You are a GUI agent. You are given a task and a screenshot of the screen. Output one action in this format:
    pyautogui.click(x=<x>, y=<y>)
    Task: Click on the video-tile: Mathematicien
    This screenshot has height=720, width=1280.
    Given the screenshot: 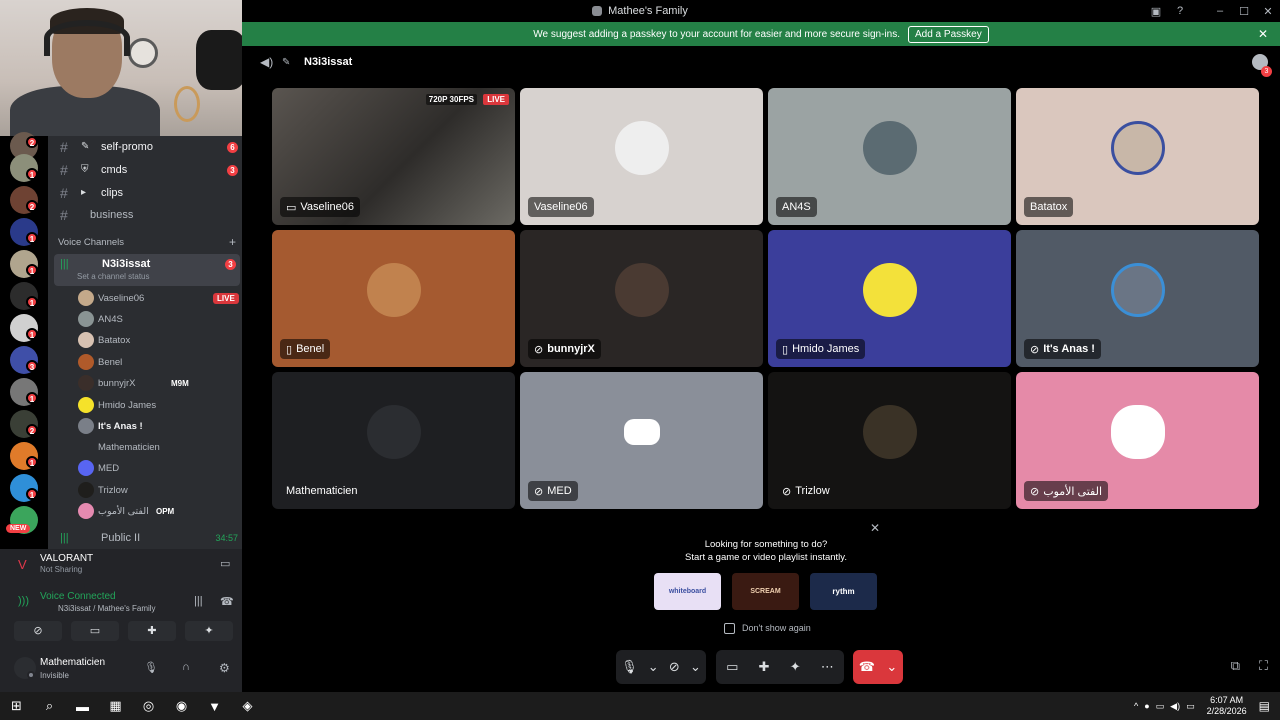 What is the action you would take?
    pyautogui.click(x=393, y=440)
    